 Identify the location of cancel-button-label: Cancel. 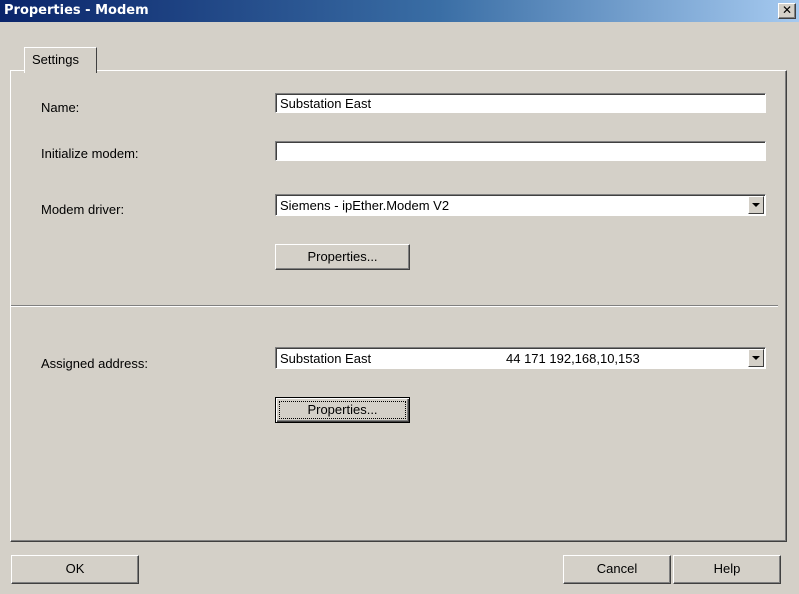
(617, 568).